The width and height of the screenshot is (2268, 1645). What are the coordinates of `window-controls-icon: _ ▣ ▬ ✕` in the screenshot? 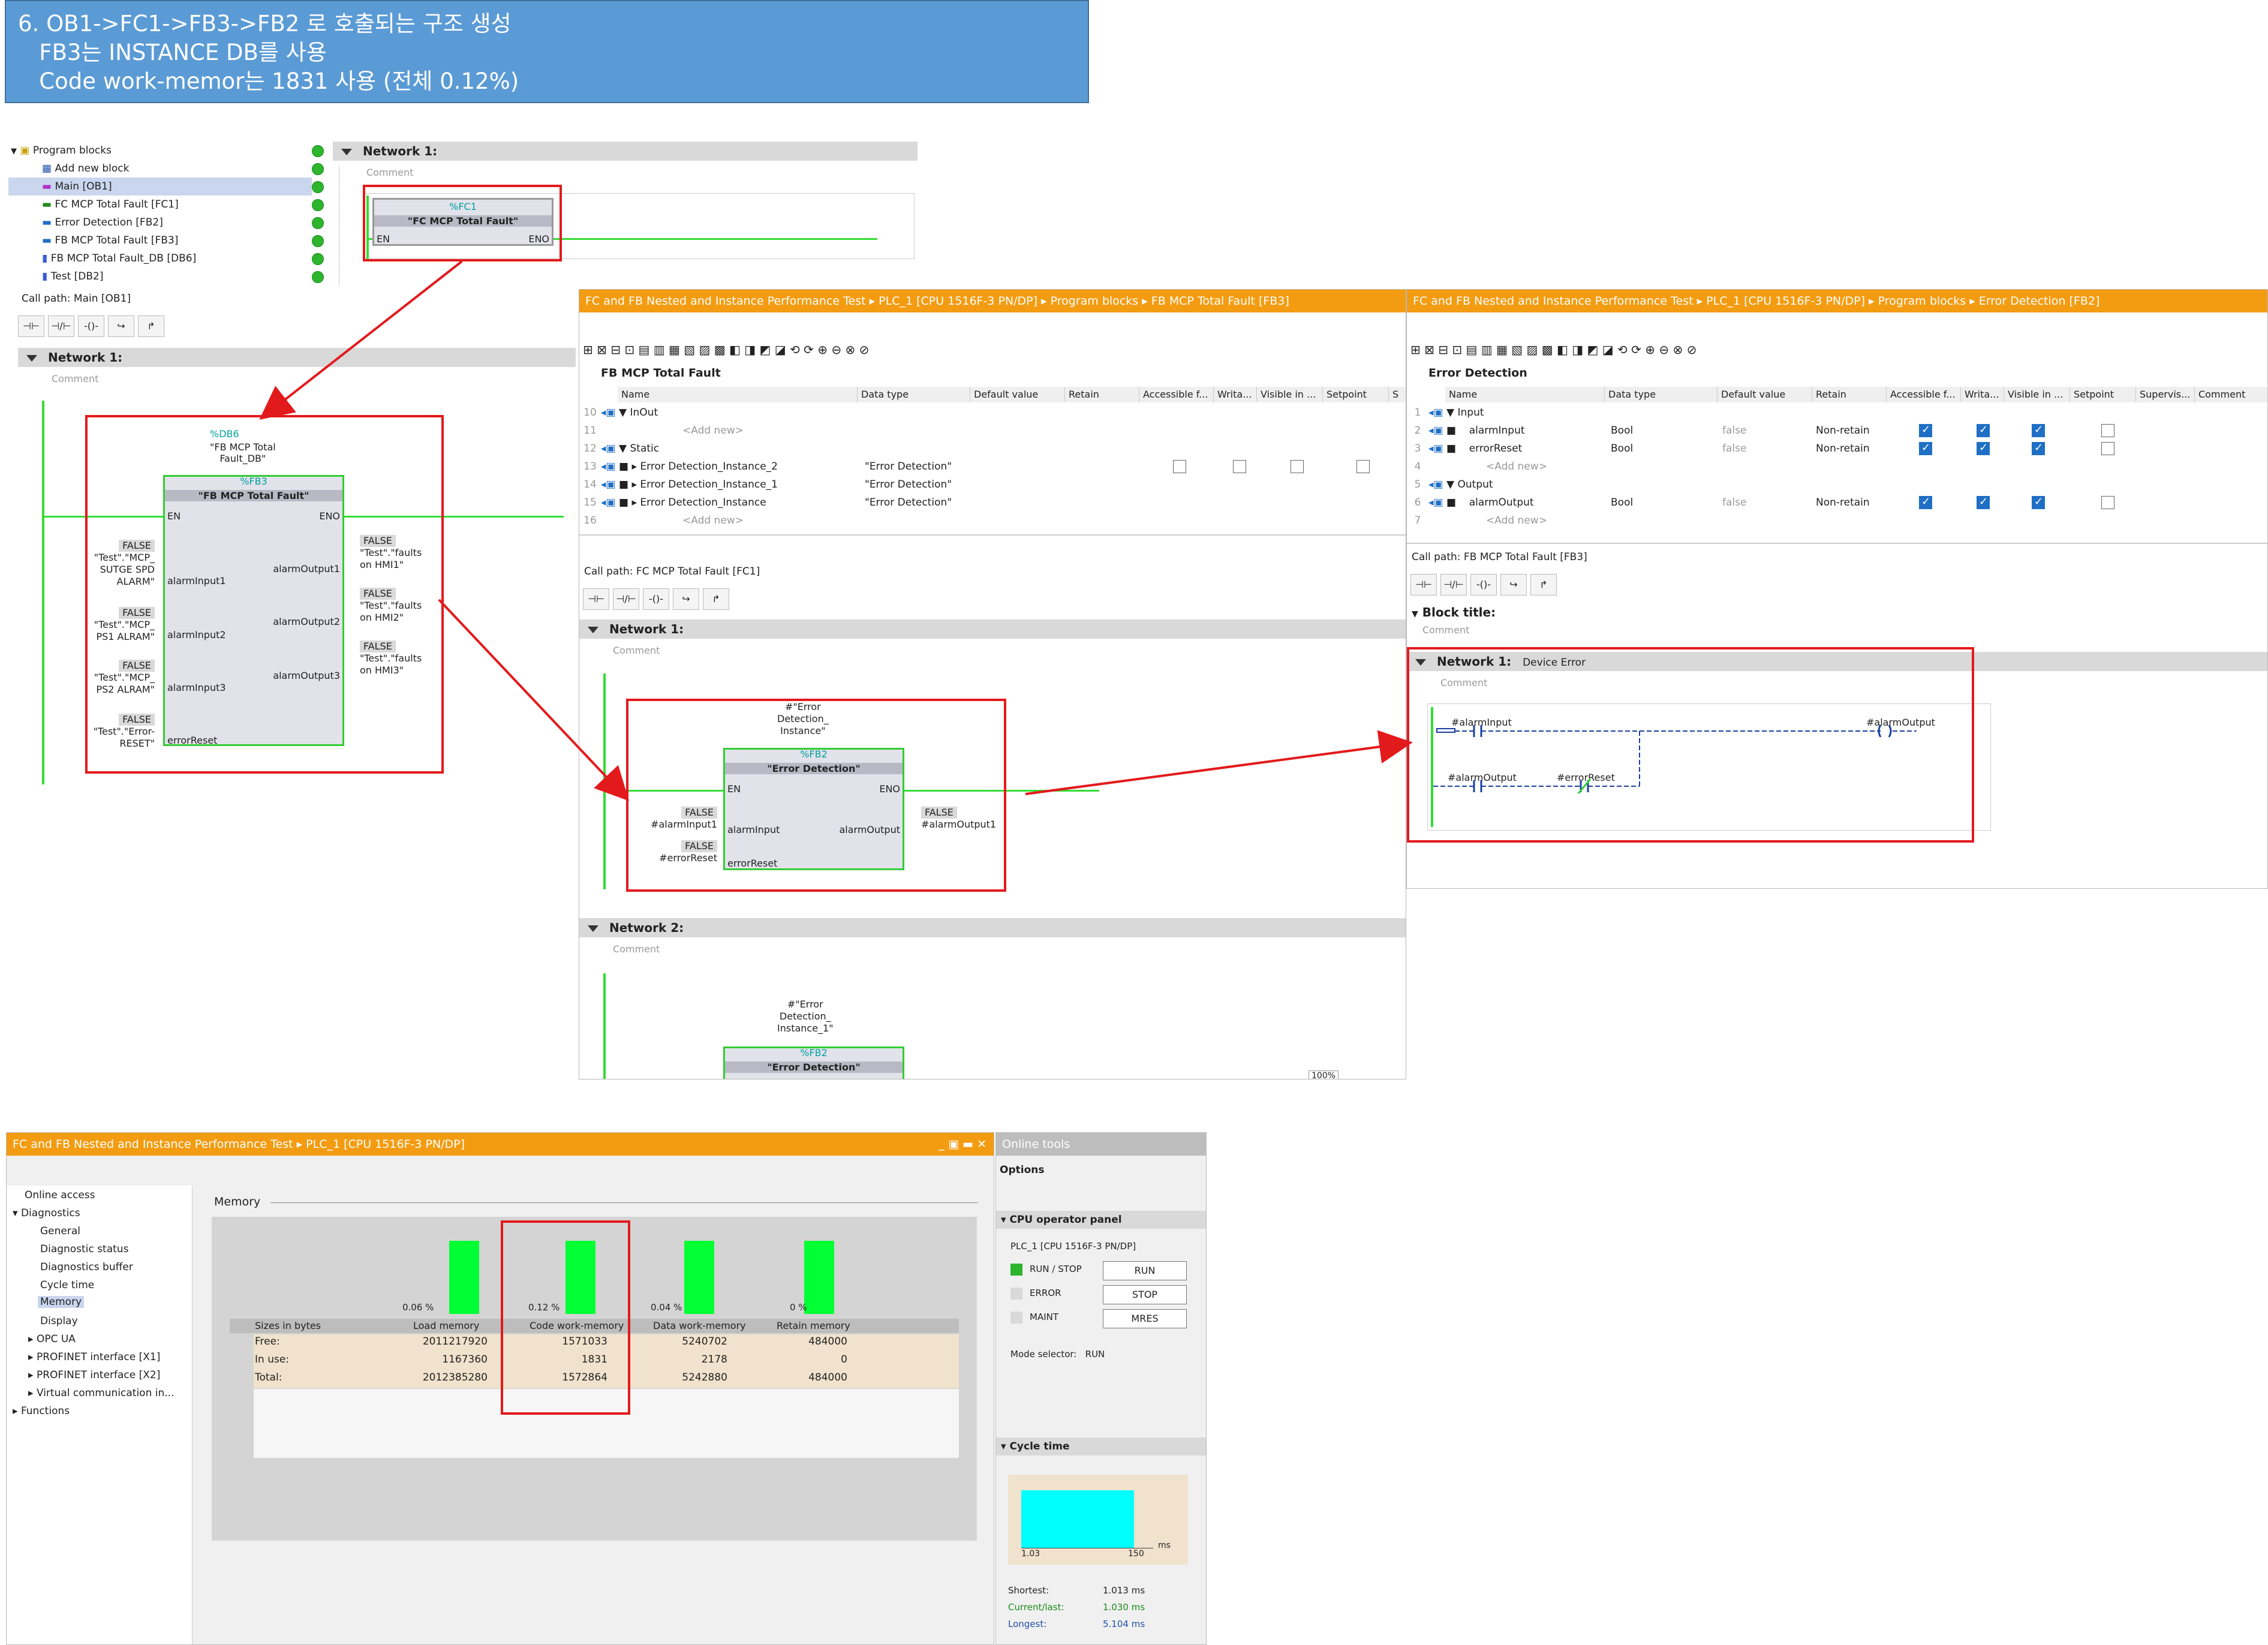 It's located at (963, 1144).